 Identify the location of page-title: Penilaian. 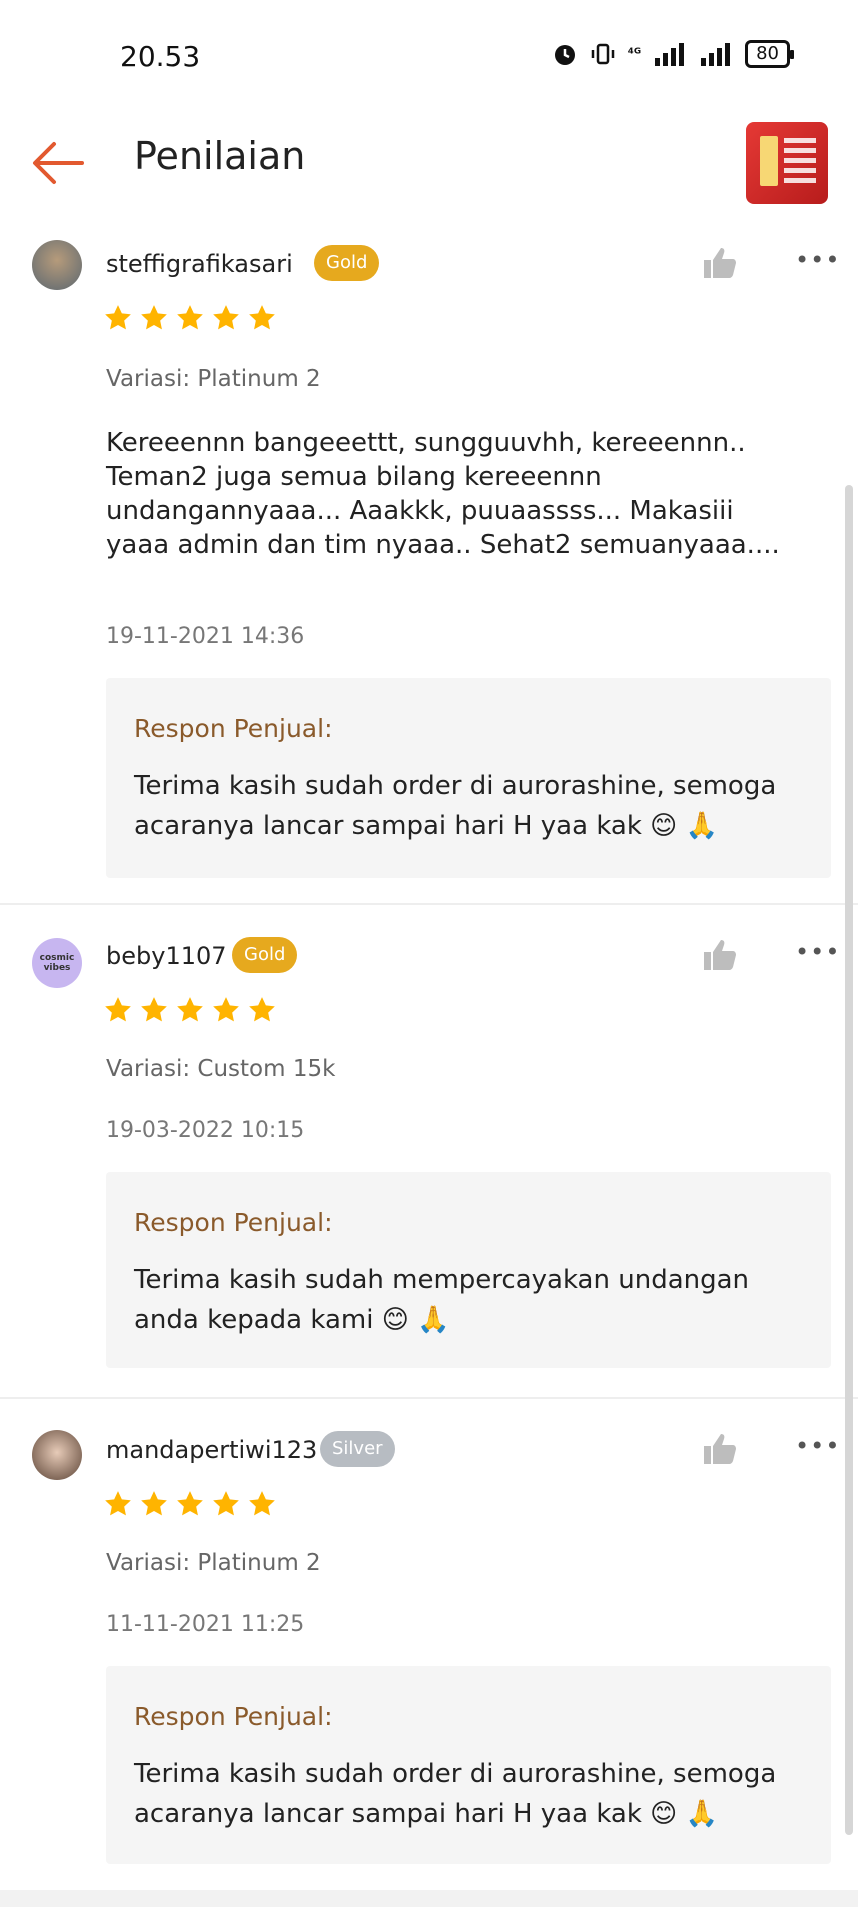
(220, 156).